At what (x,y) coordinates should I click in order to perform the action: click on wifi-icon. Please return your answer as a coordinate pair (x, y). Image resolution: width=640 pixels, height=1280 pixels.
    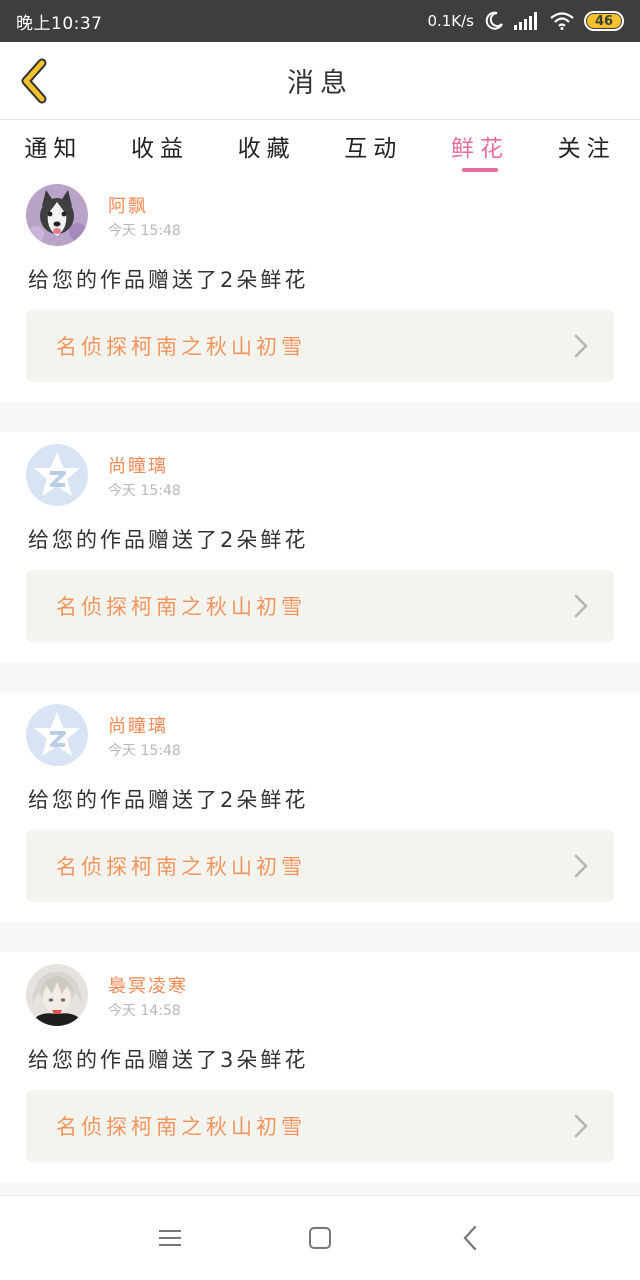
    Looking at the image, I should click on (562, 21).